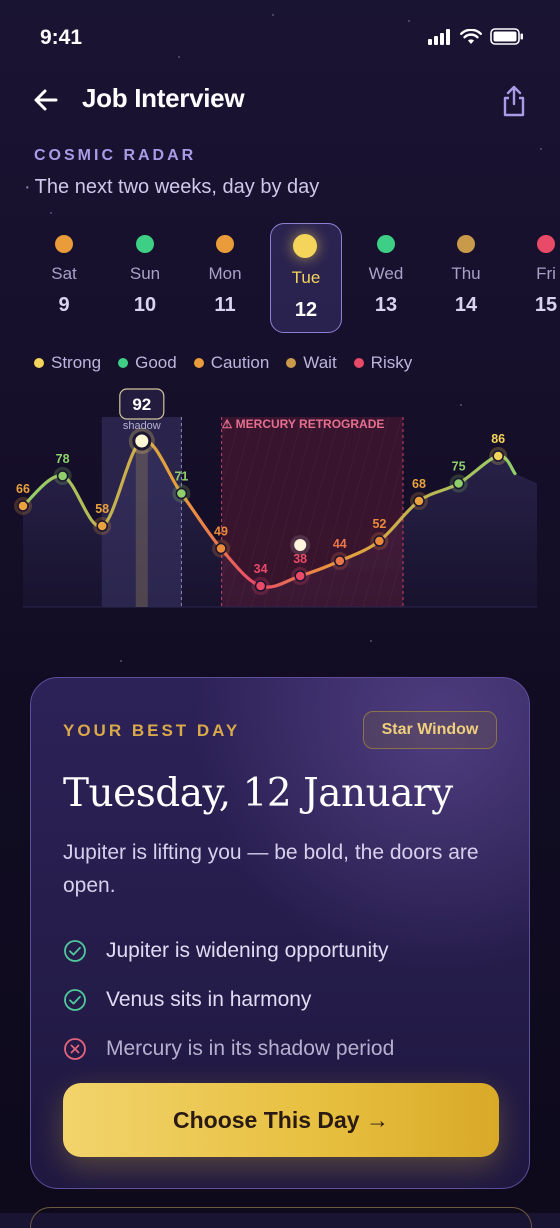  What do you see at coordinates (391, 362) in the screenshot?
I see `legend-label: Risky` at bounding box center [391, 362].